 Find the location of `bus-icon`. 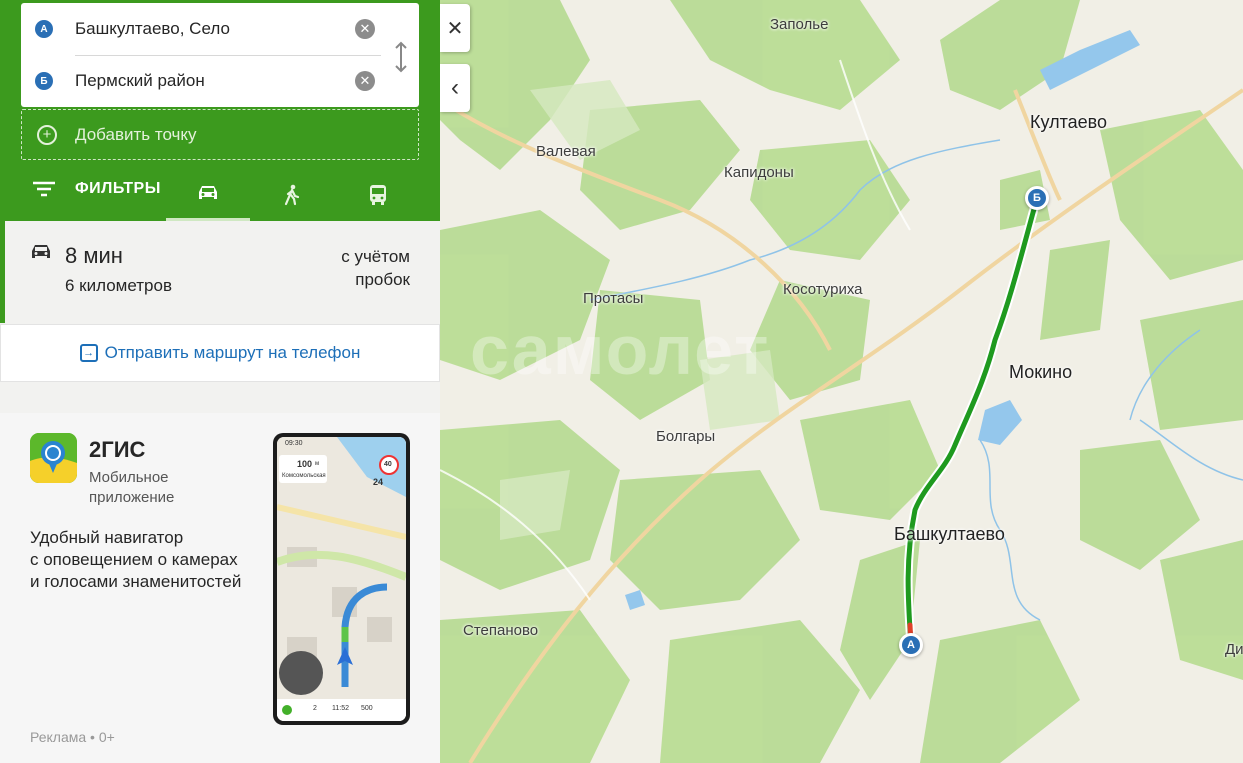

bus-icon is located at coordinates (378, 194).